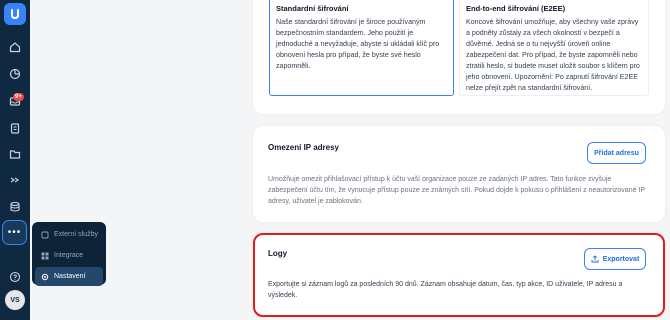  Describe the element at coordinates (516, 8) in the screenshot. I see `option-title: End-to-end šifrování (E2EE)` at that location.